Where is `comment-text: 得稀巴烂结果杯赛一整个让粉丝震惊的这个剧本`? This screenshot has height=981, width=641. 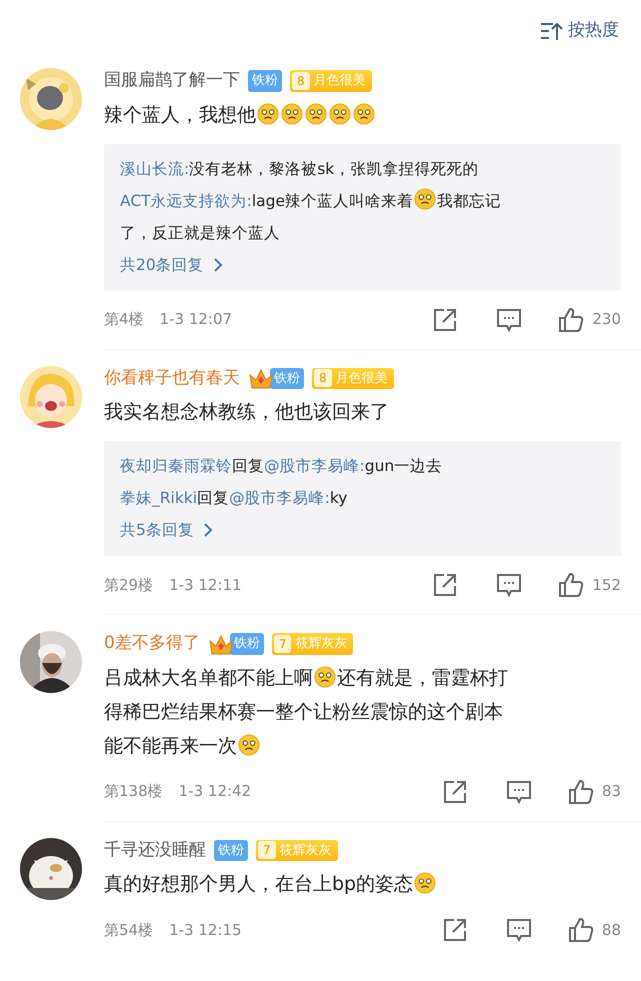
comment-text: 得稀巴烂结果杯赛一整个让粉丝震惊的这个剧本 is located at coordinates (303, 711).